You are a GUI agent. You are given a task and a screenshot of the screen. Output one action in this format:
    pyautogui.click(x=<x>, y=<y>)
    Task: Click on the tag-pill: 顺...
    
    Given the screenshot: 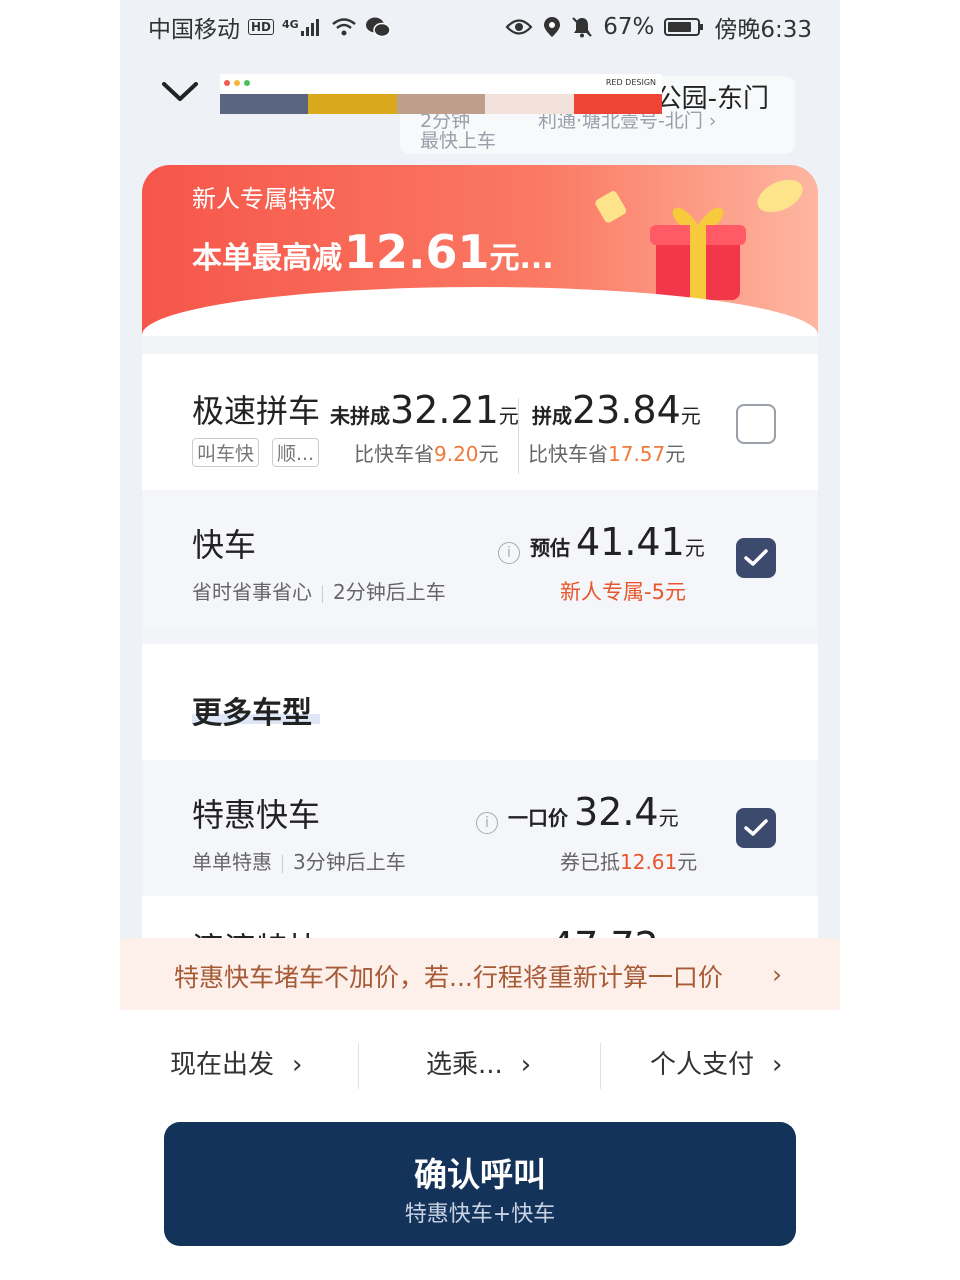 What is the action you would take?
    pyautogui.click(x=296, y=452)
    